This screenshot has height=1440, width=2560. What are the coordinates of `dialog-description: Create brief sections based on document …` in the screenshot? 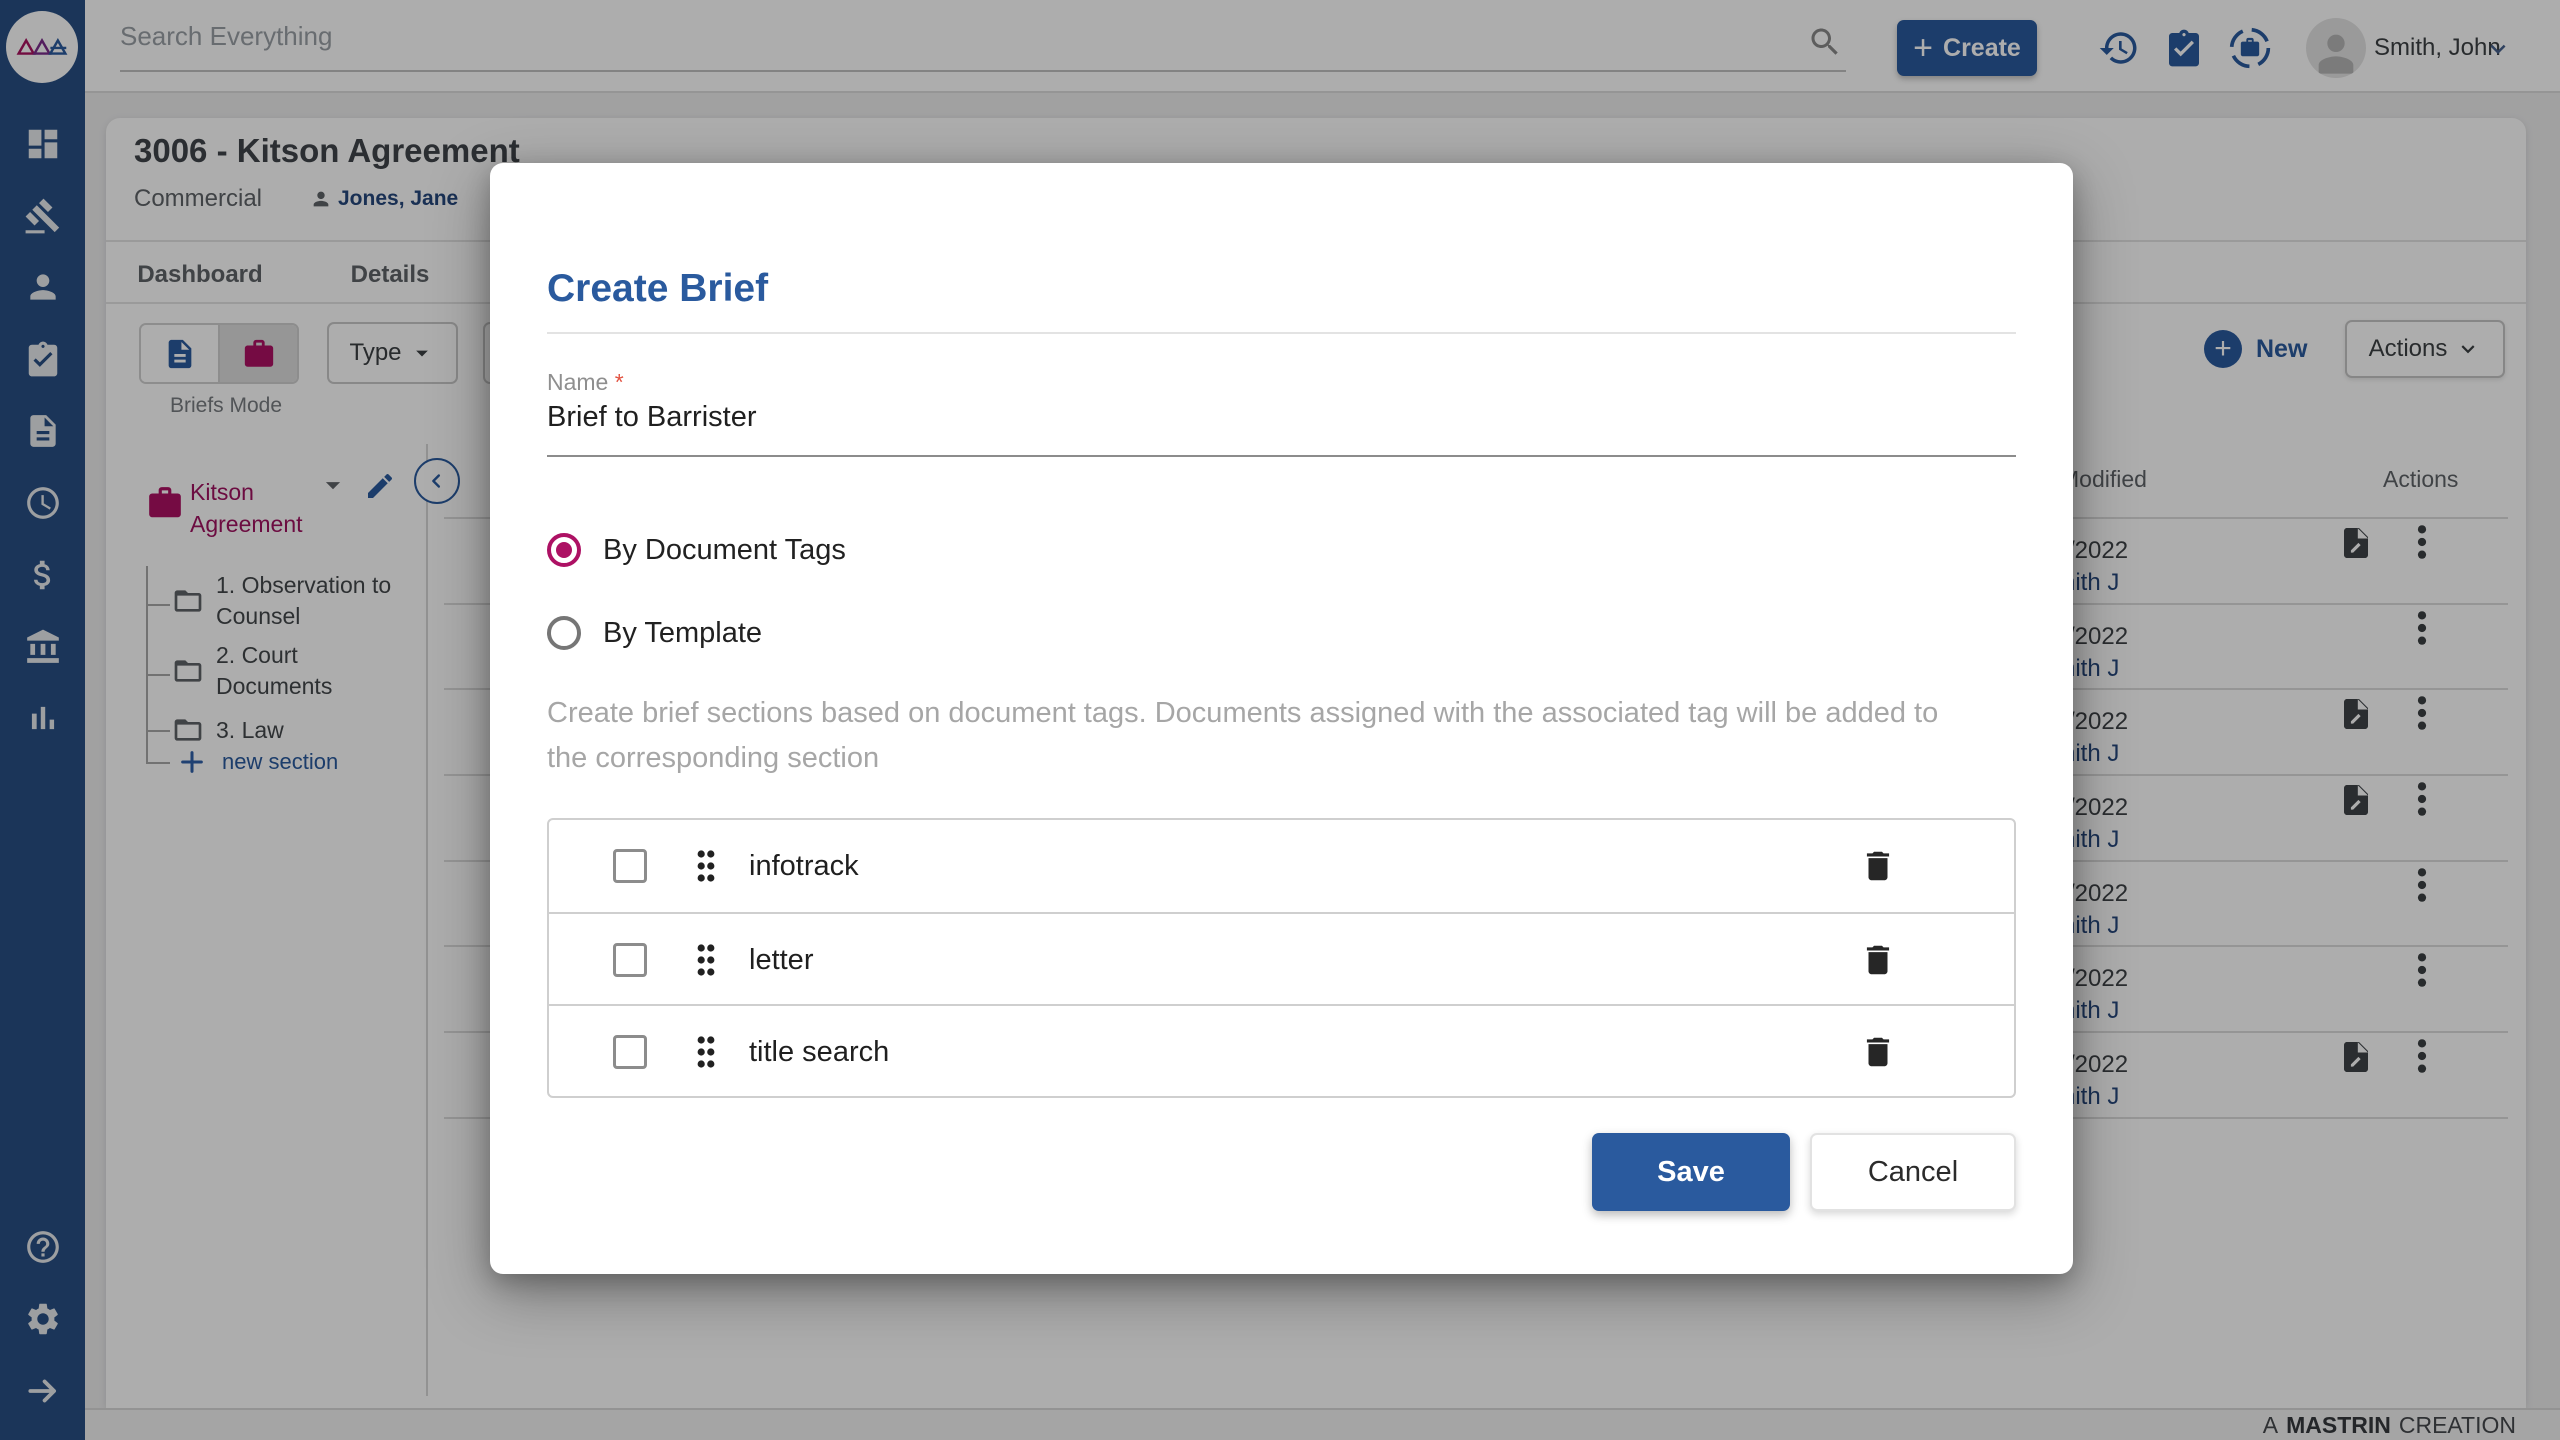 It's located at (1243, 735).